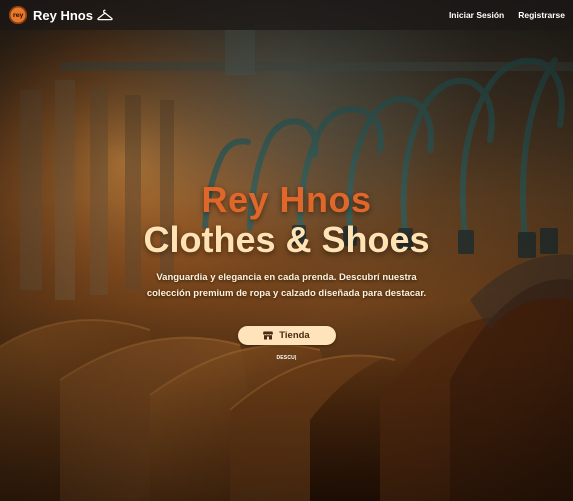  I want to click on hero-title-tagline: Clothes & Shoes, so click(286, 239).